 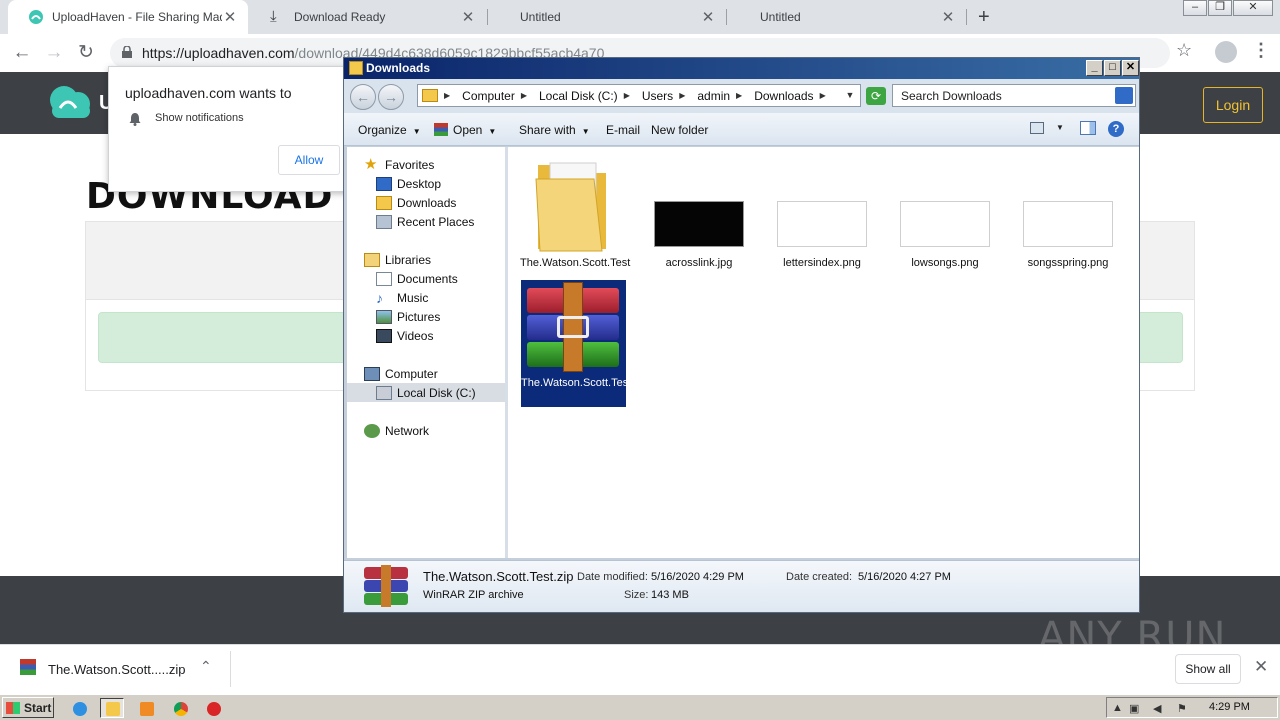 I want to click on new-folder-button: New folder, so click(x=679, y=130).